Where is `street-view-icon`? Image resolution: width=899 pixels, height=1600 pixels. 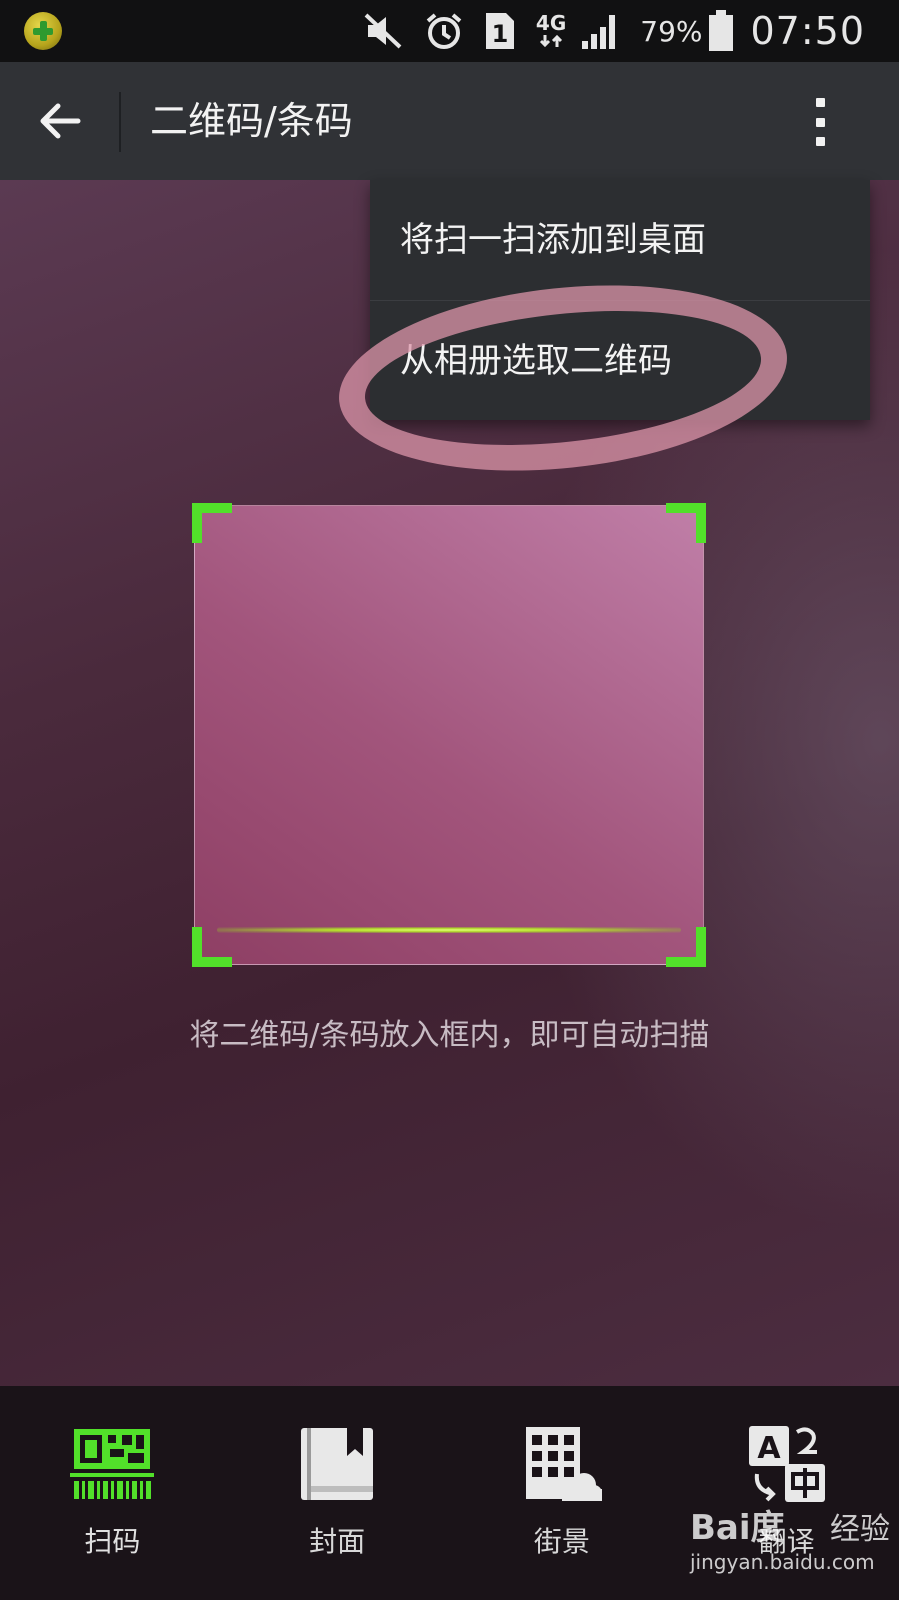
street-view-icon is located at coordinates (562, 1464).